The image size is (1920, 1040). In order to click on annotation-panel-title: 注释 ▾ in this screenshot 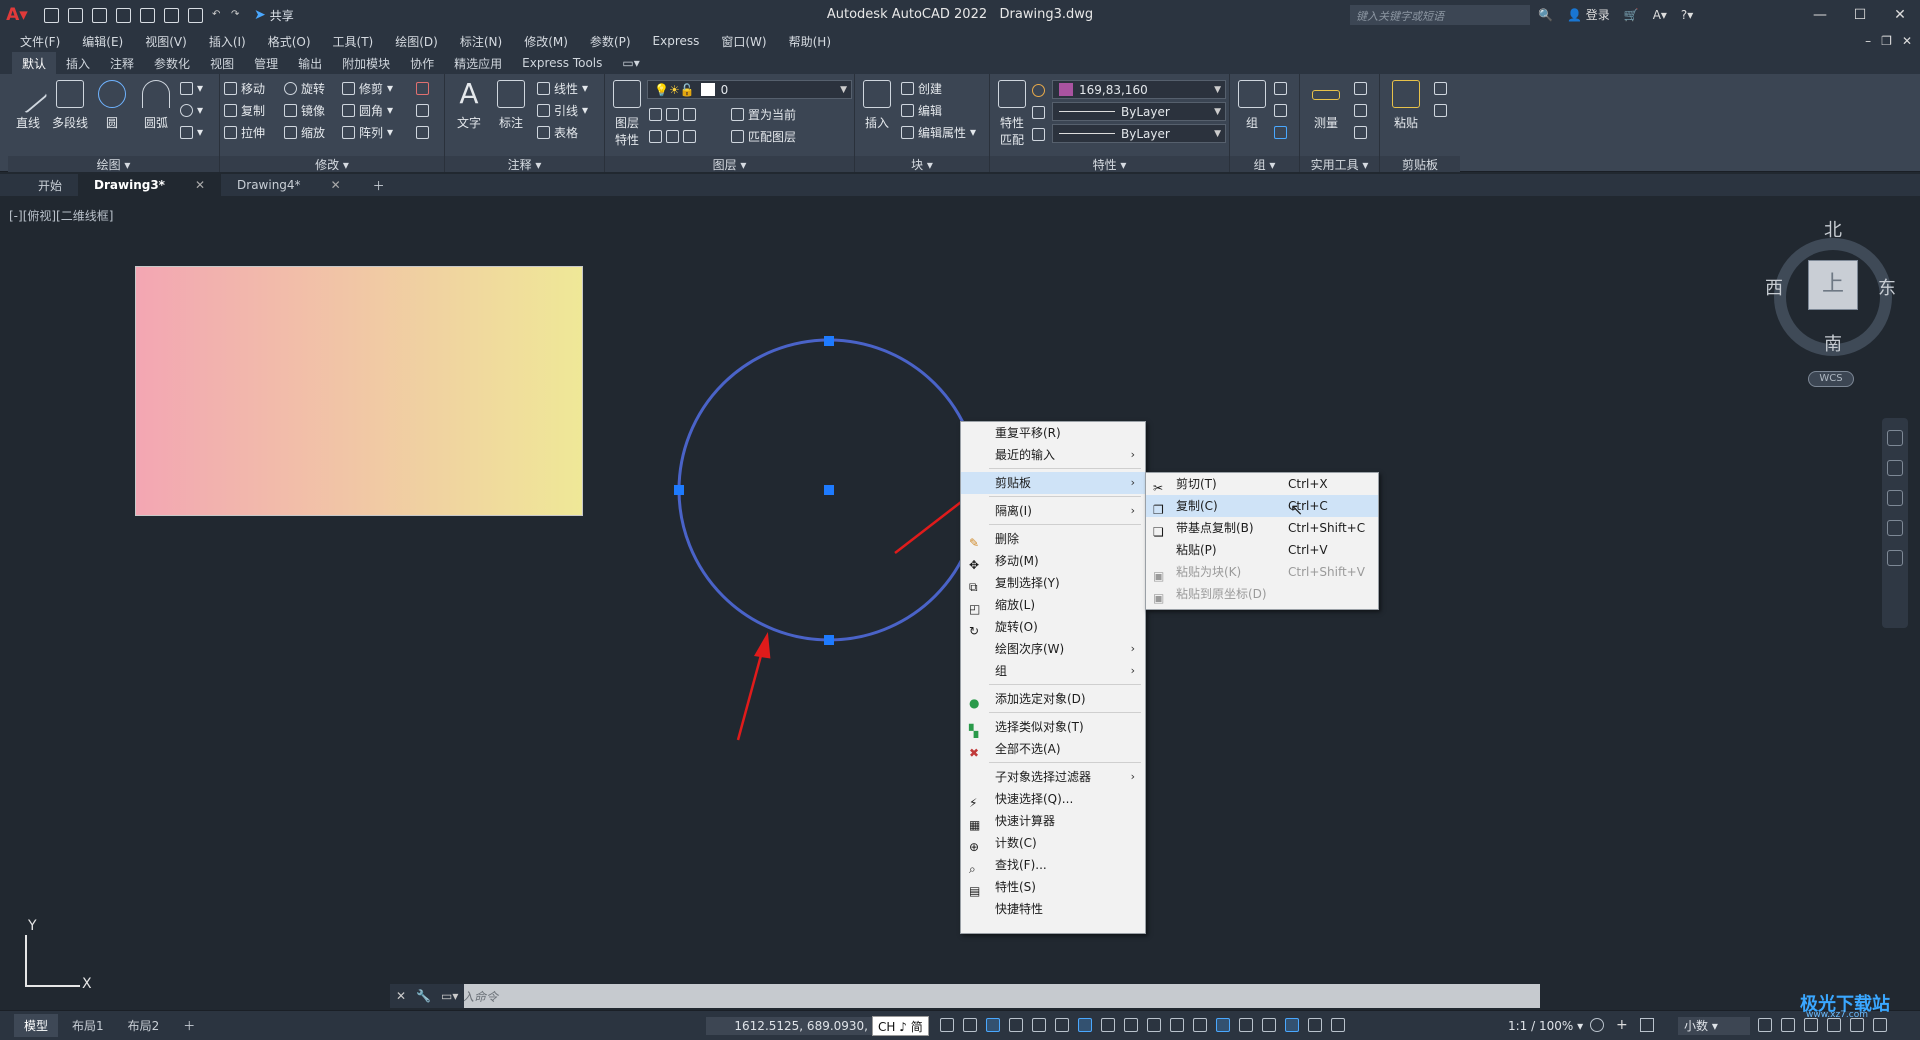, I will do `click(524, 164)`.